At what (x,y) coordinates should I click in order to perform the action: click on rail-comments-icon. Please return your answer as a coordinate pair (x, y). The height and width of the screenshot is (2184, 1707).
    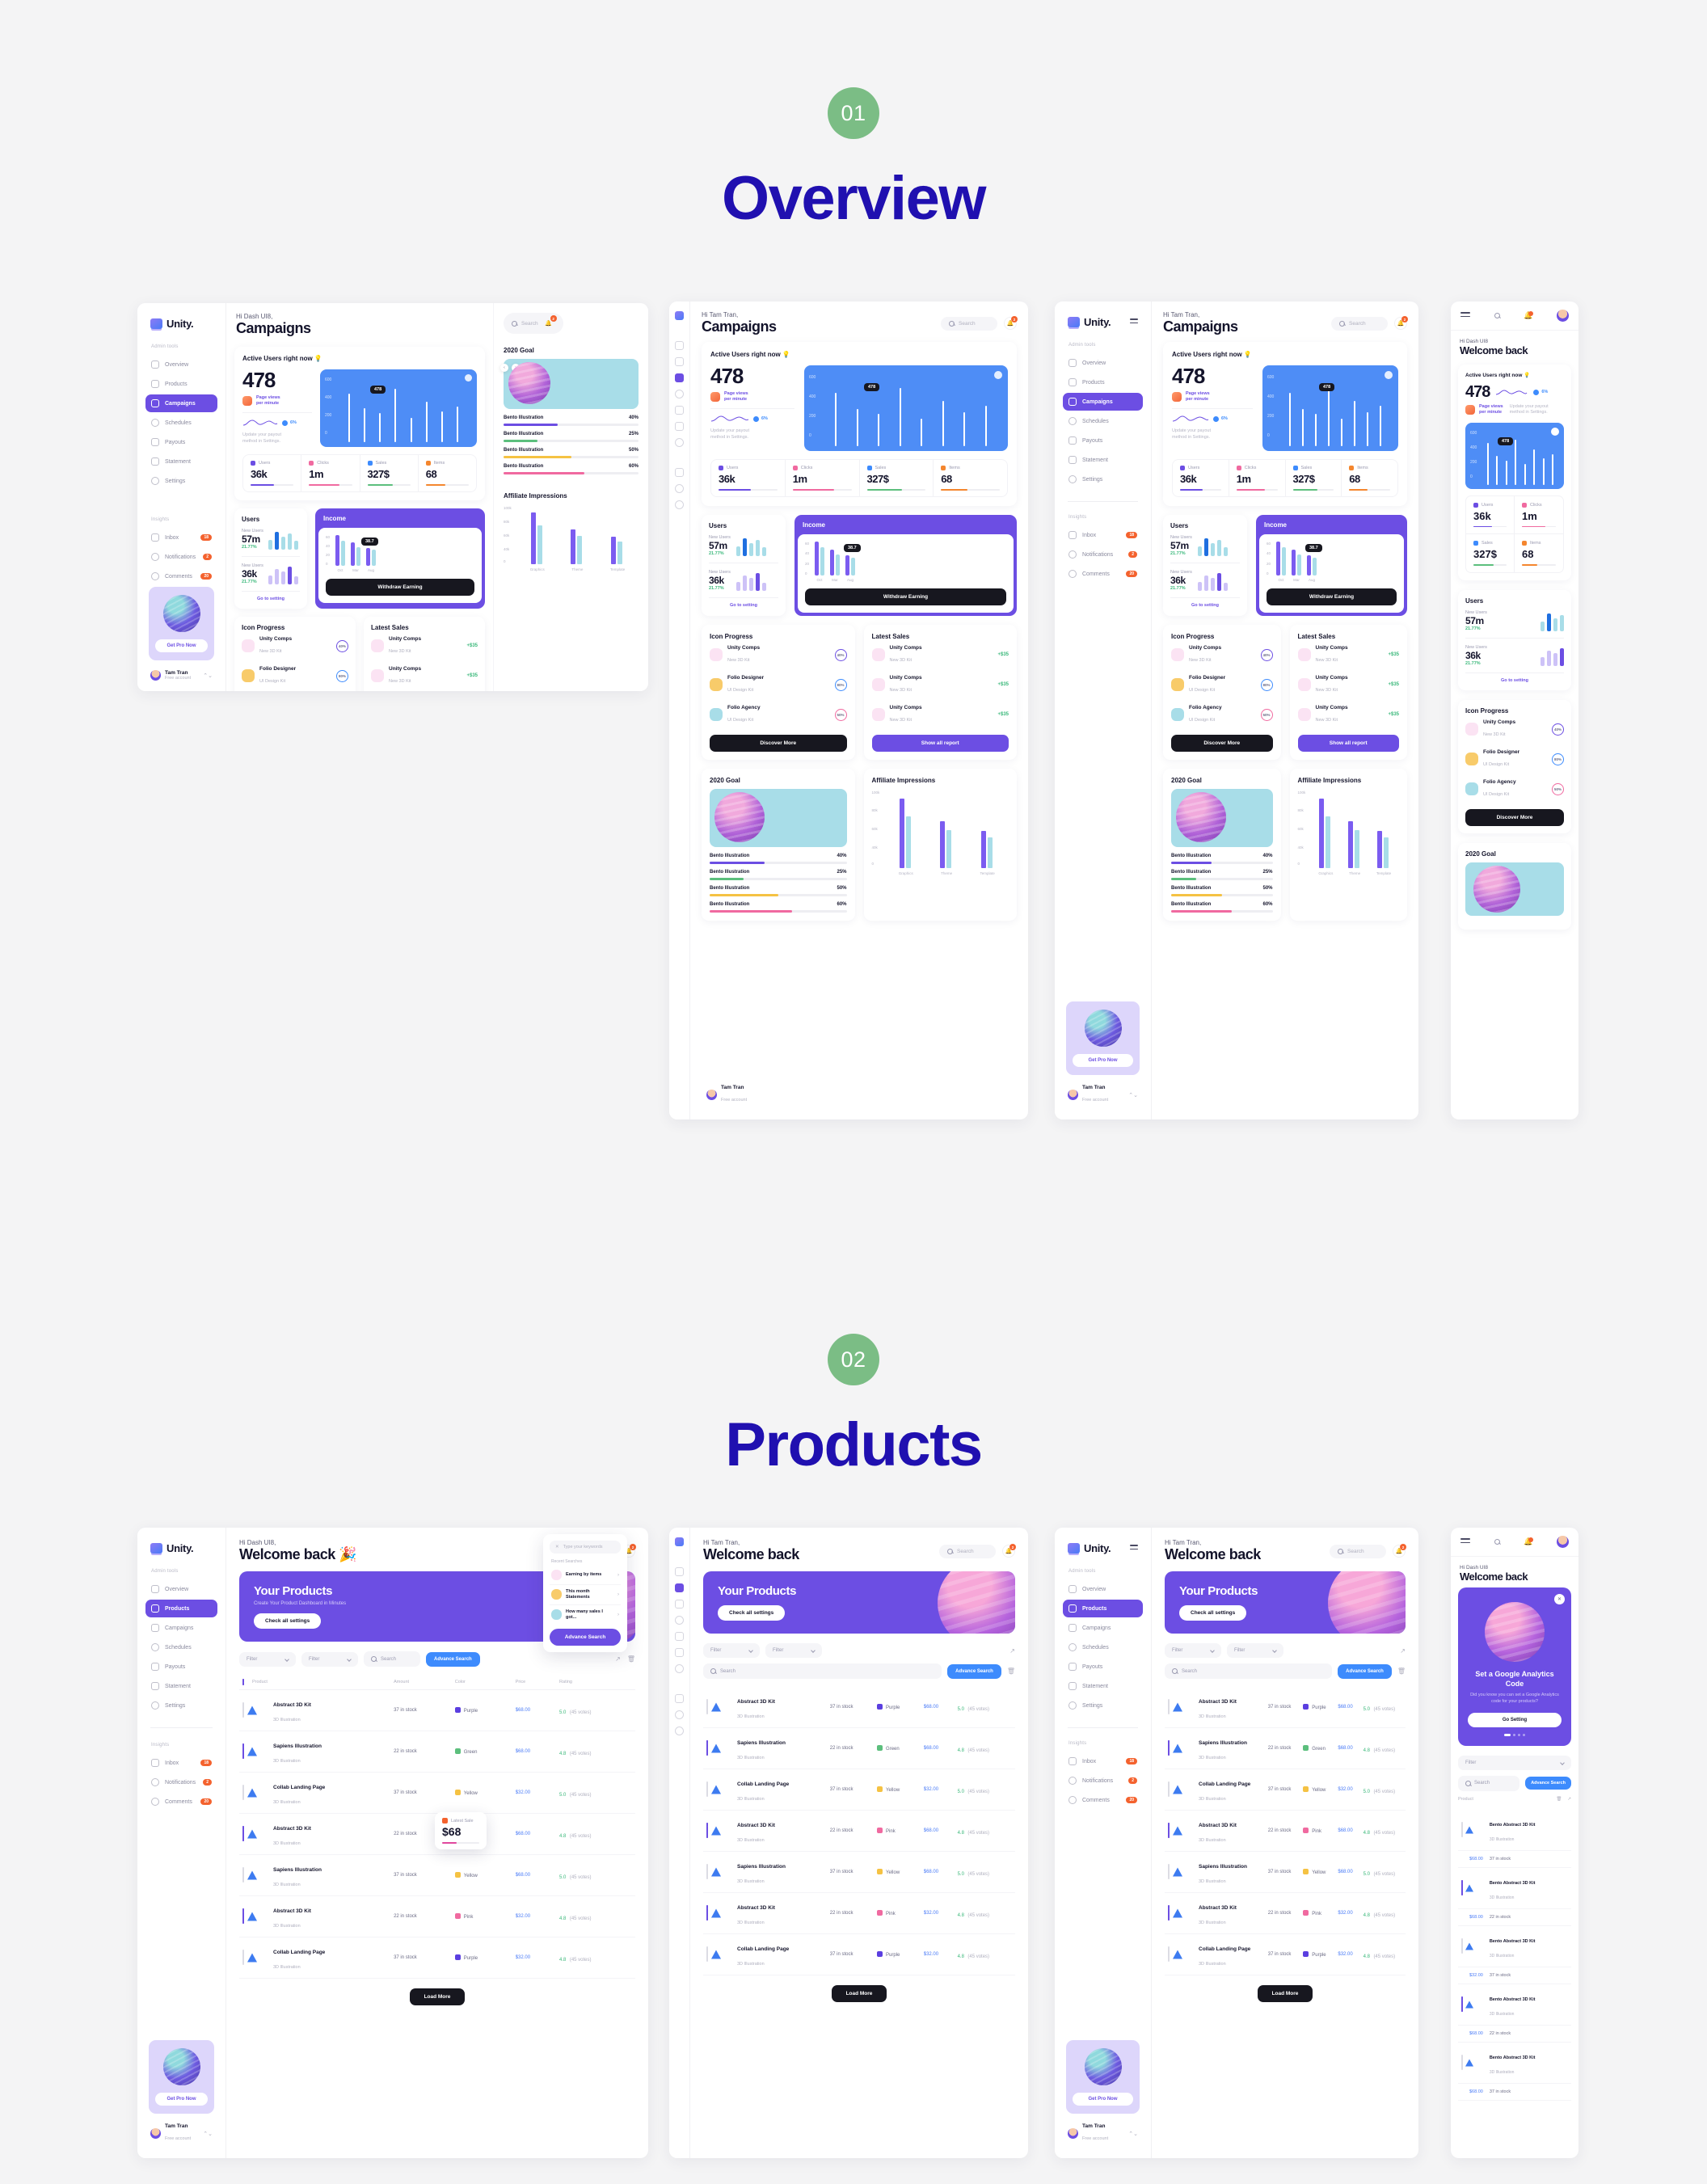
    Looking at the image, I should click on (679, 1731).